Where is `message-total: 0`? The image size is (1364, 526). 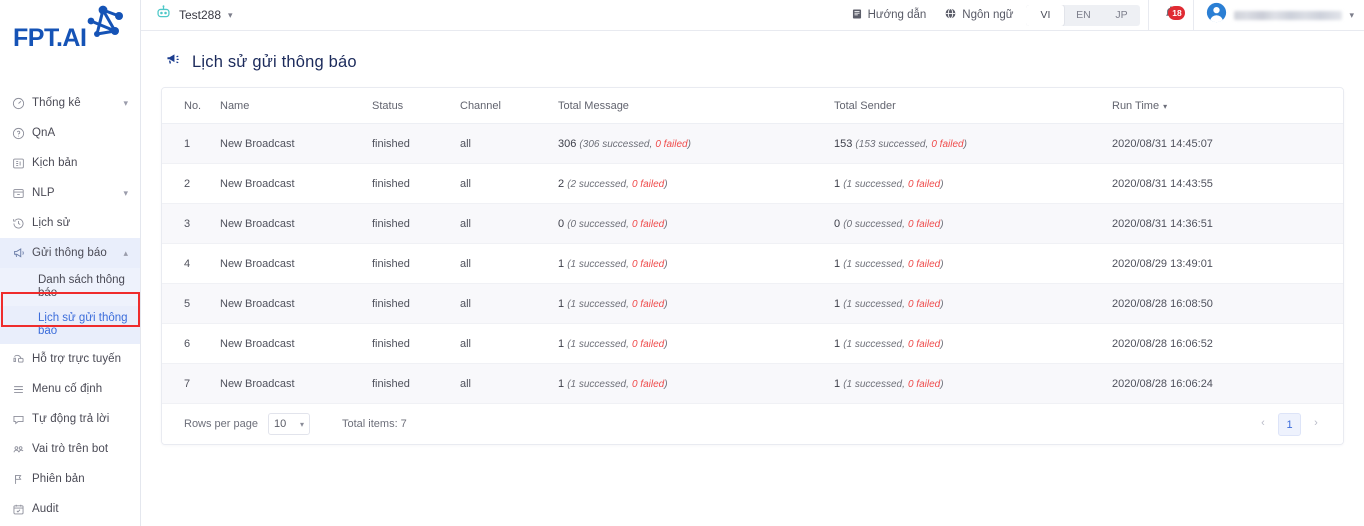 message-total: 0 is located at coordinates (561, 224).